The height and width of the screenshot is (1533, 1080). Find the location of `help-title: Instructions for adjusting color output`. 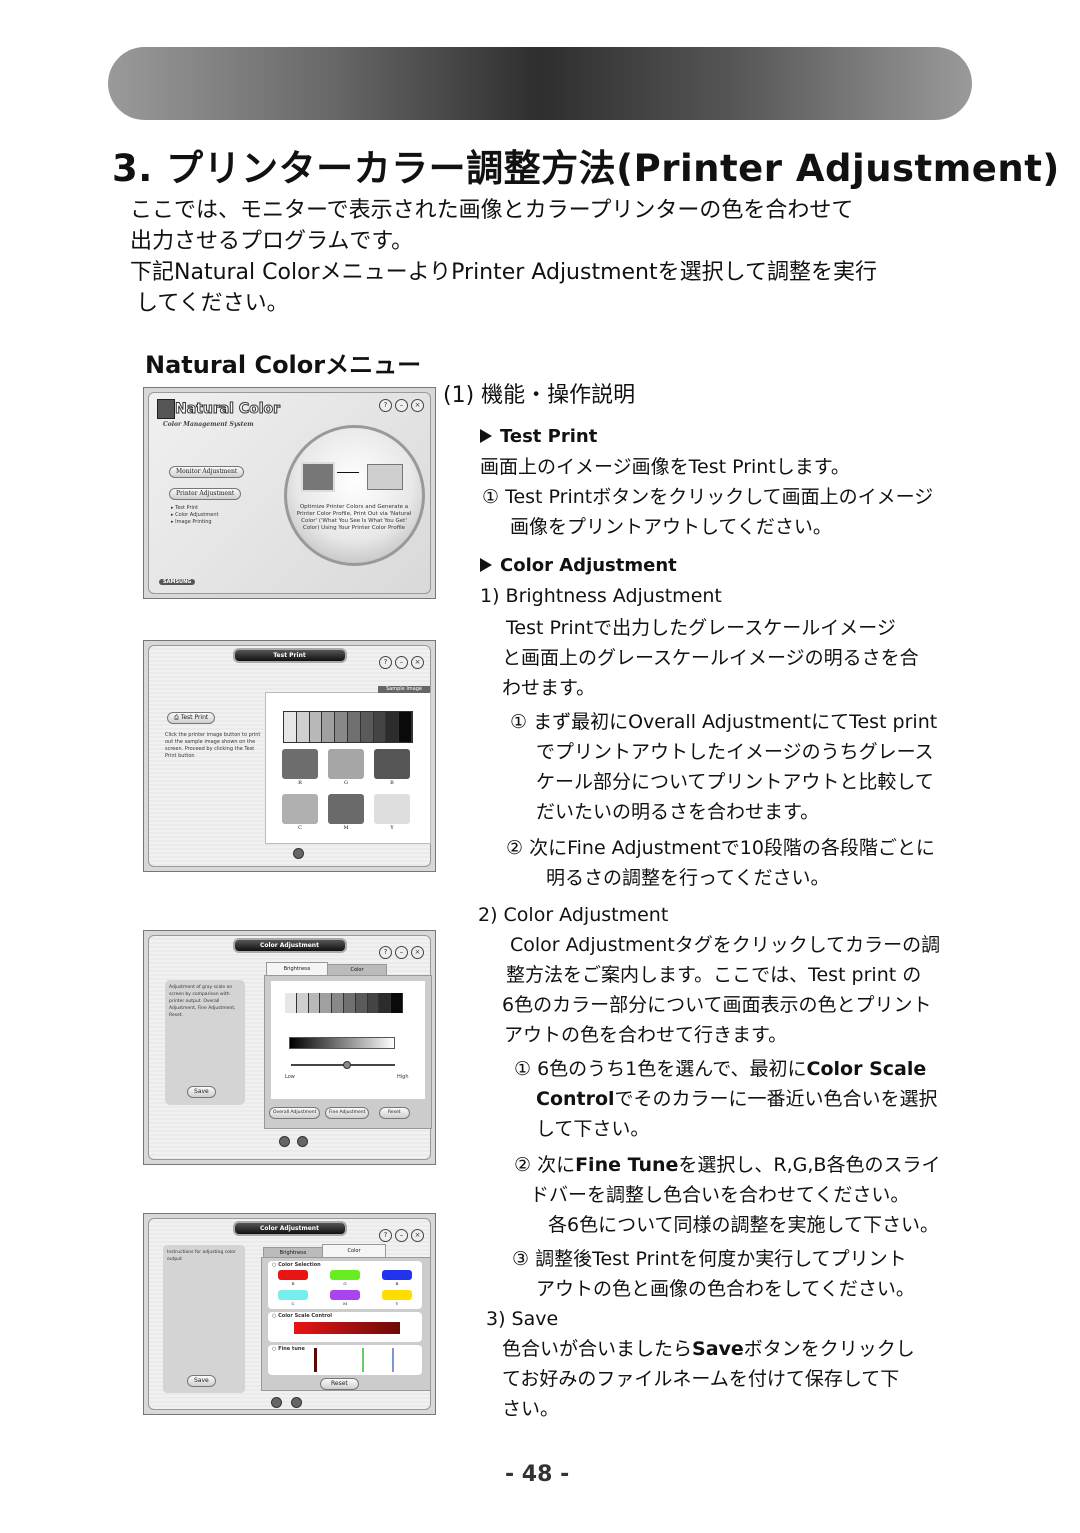

help-title: Instructions for adjusting color output is located at coordinates (201, 1256).